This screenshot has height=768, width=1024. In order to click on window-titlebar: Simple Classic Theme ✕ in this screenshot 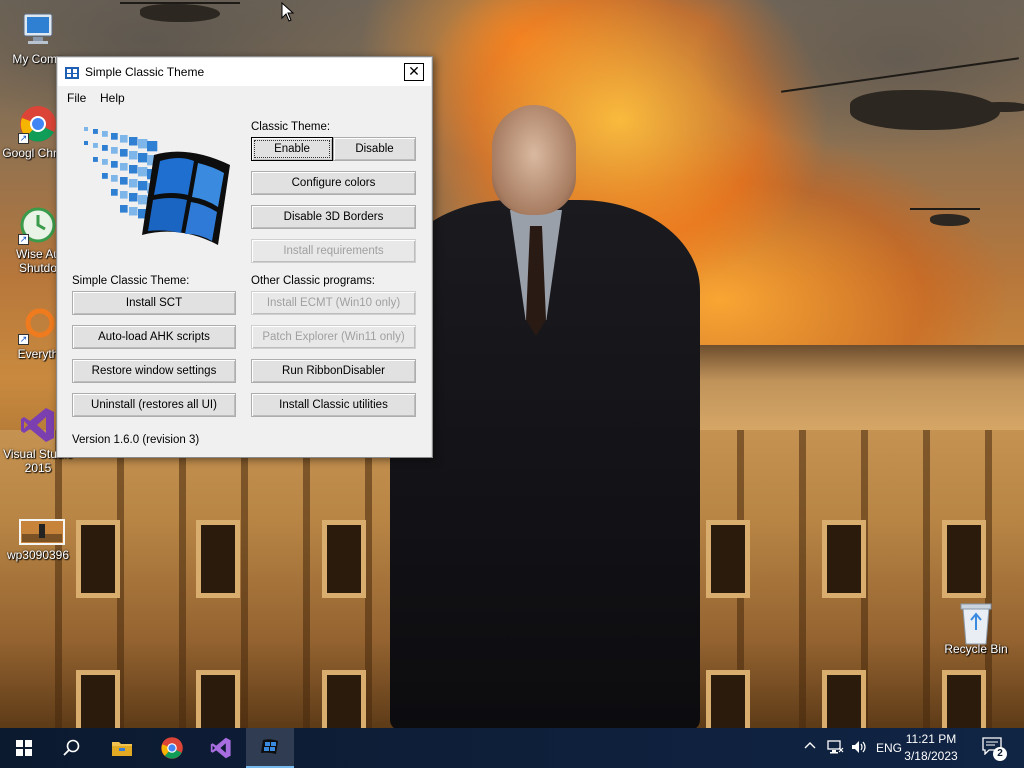, I will do `click(244, 72)`.